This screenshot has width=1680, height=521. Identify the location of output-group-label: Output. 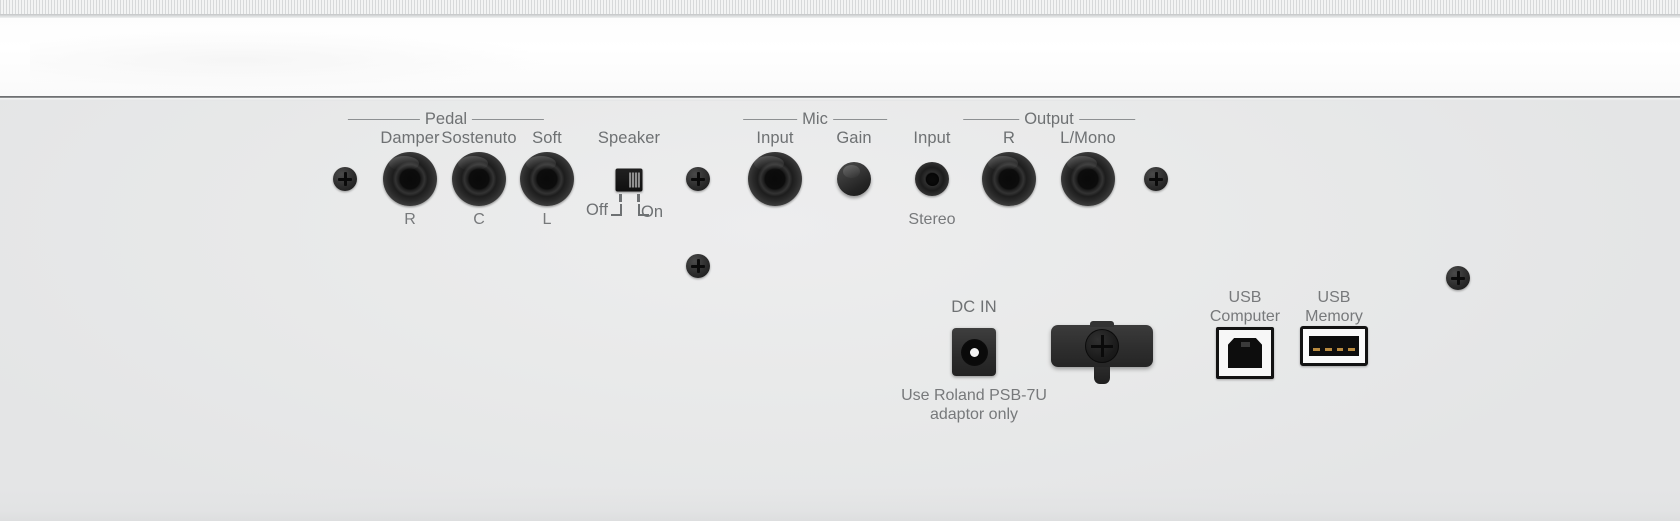
(1049, 119).